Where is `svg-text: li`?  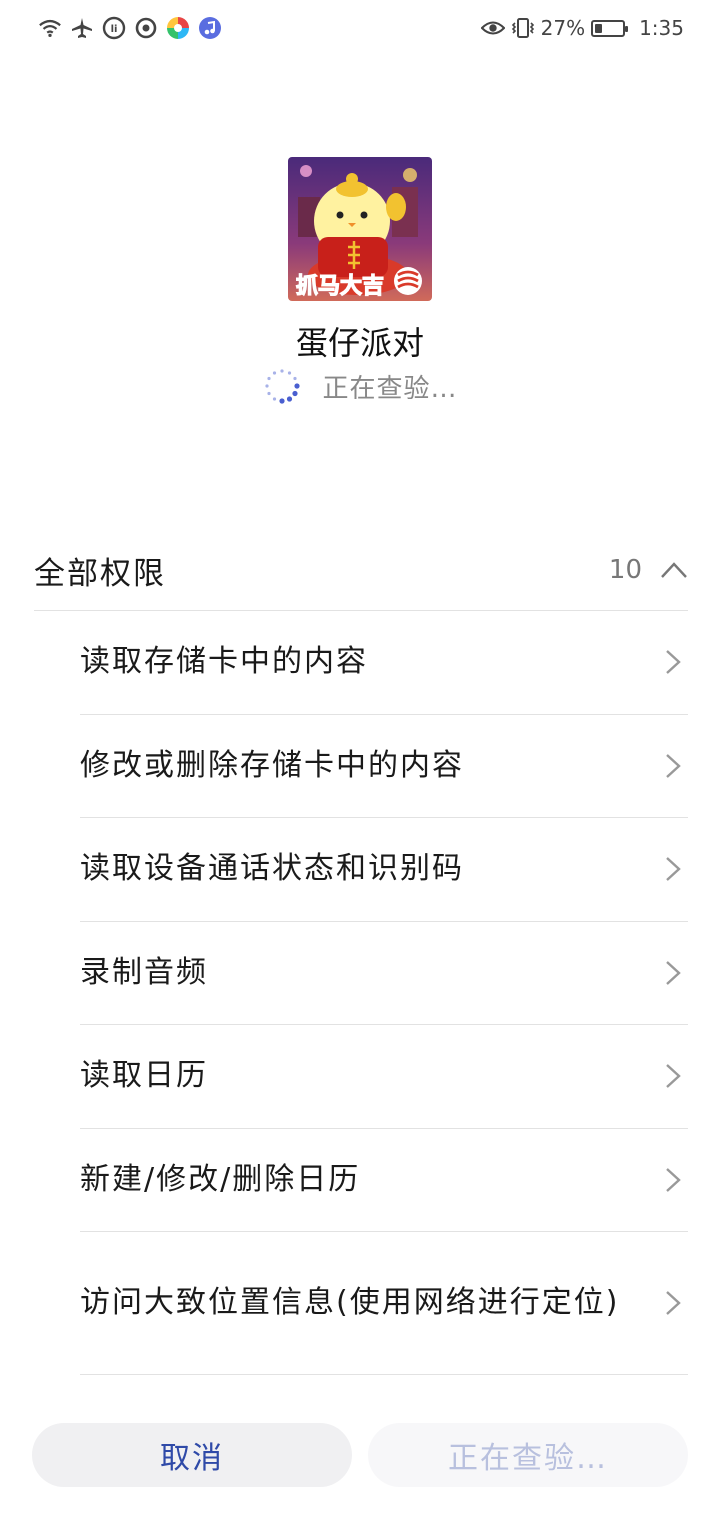 svg-text: li is located at coordinates (114, 29).